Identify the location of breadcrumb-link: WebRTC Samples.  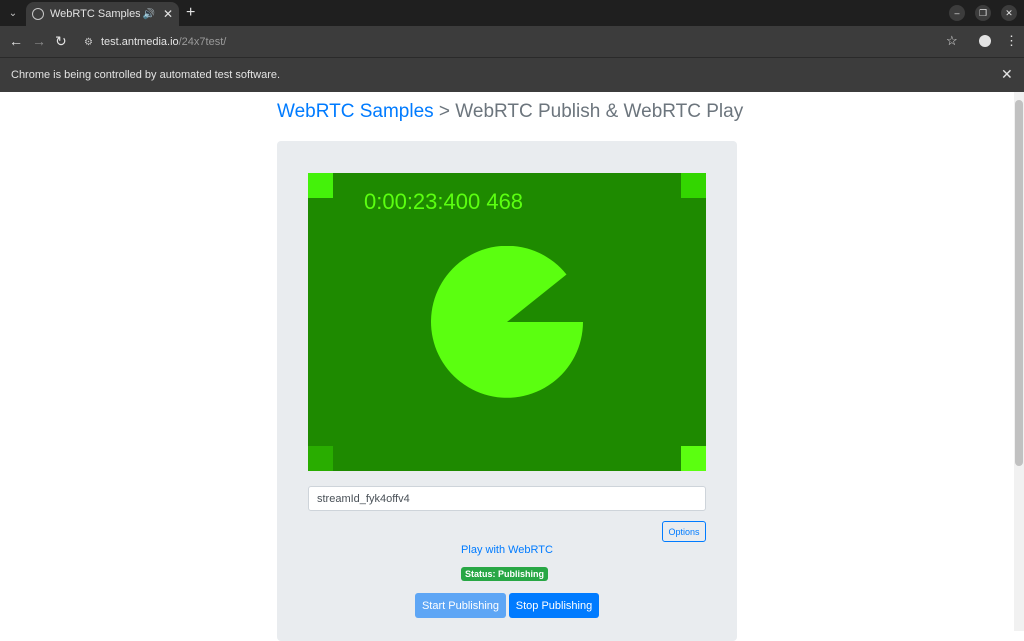
(355, 111).